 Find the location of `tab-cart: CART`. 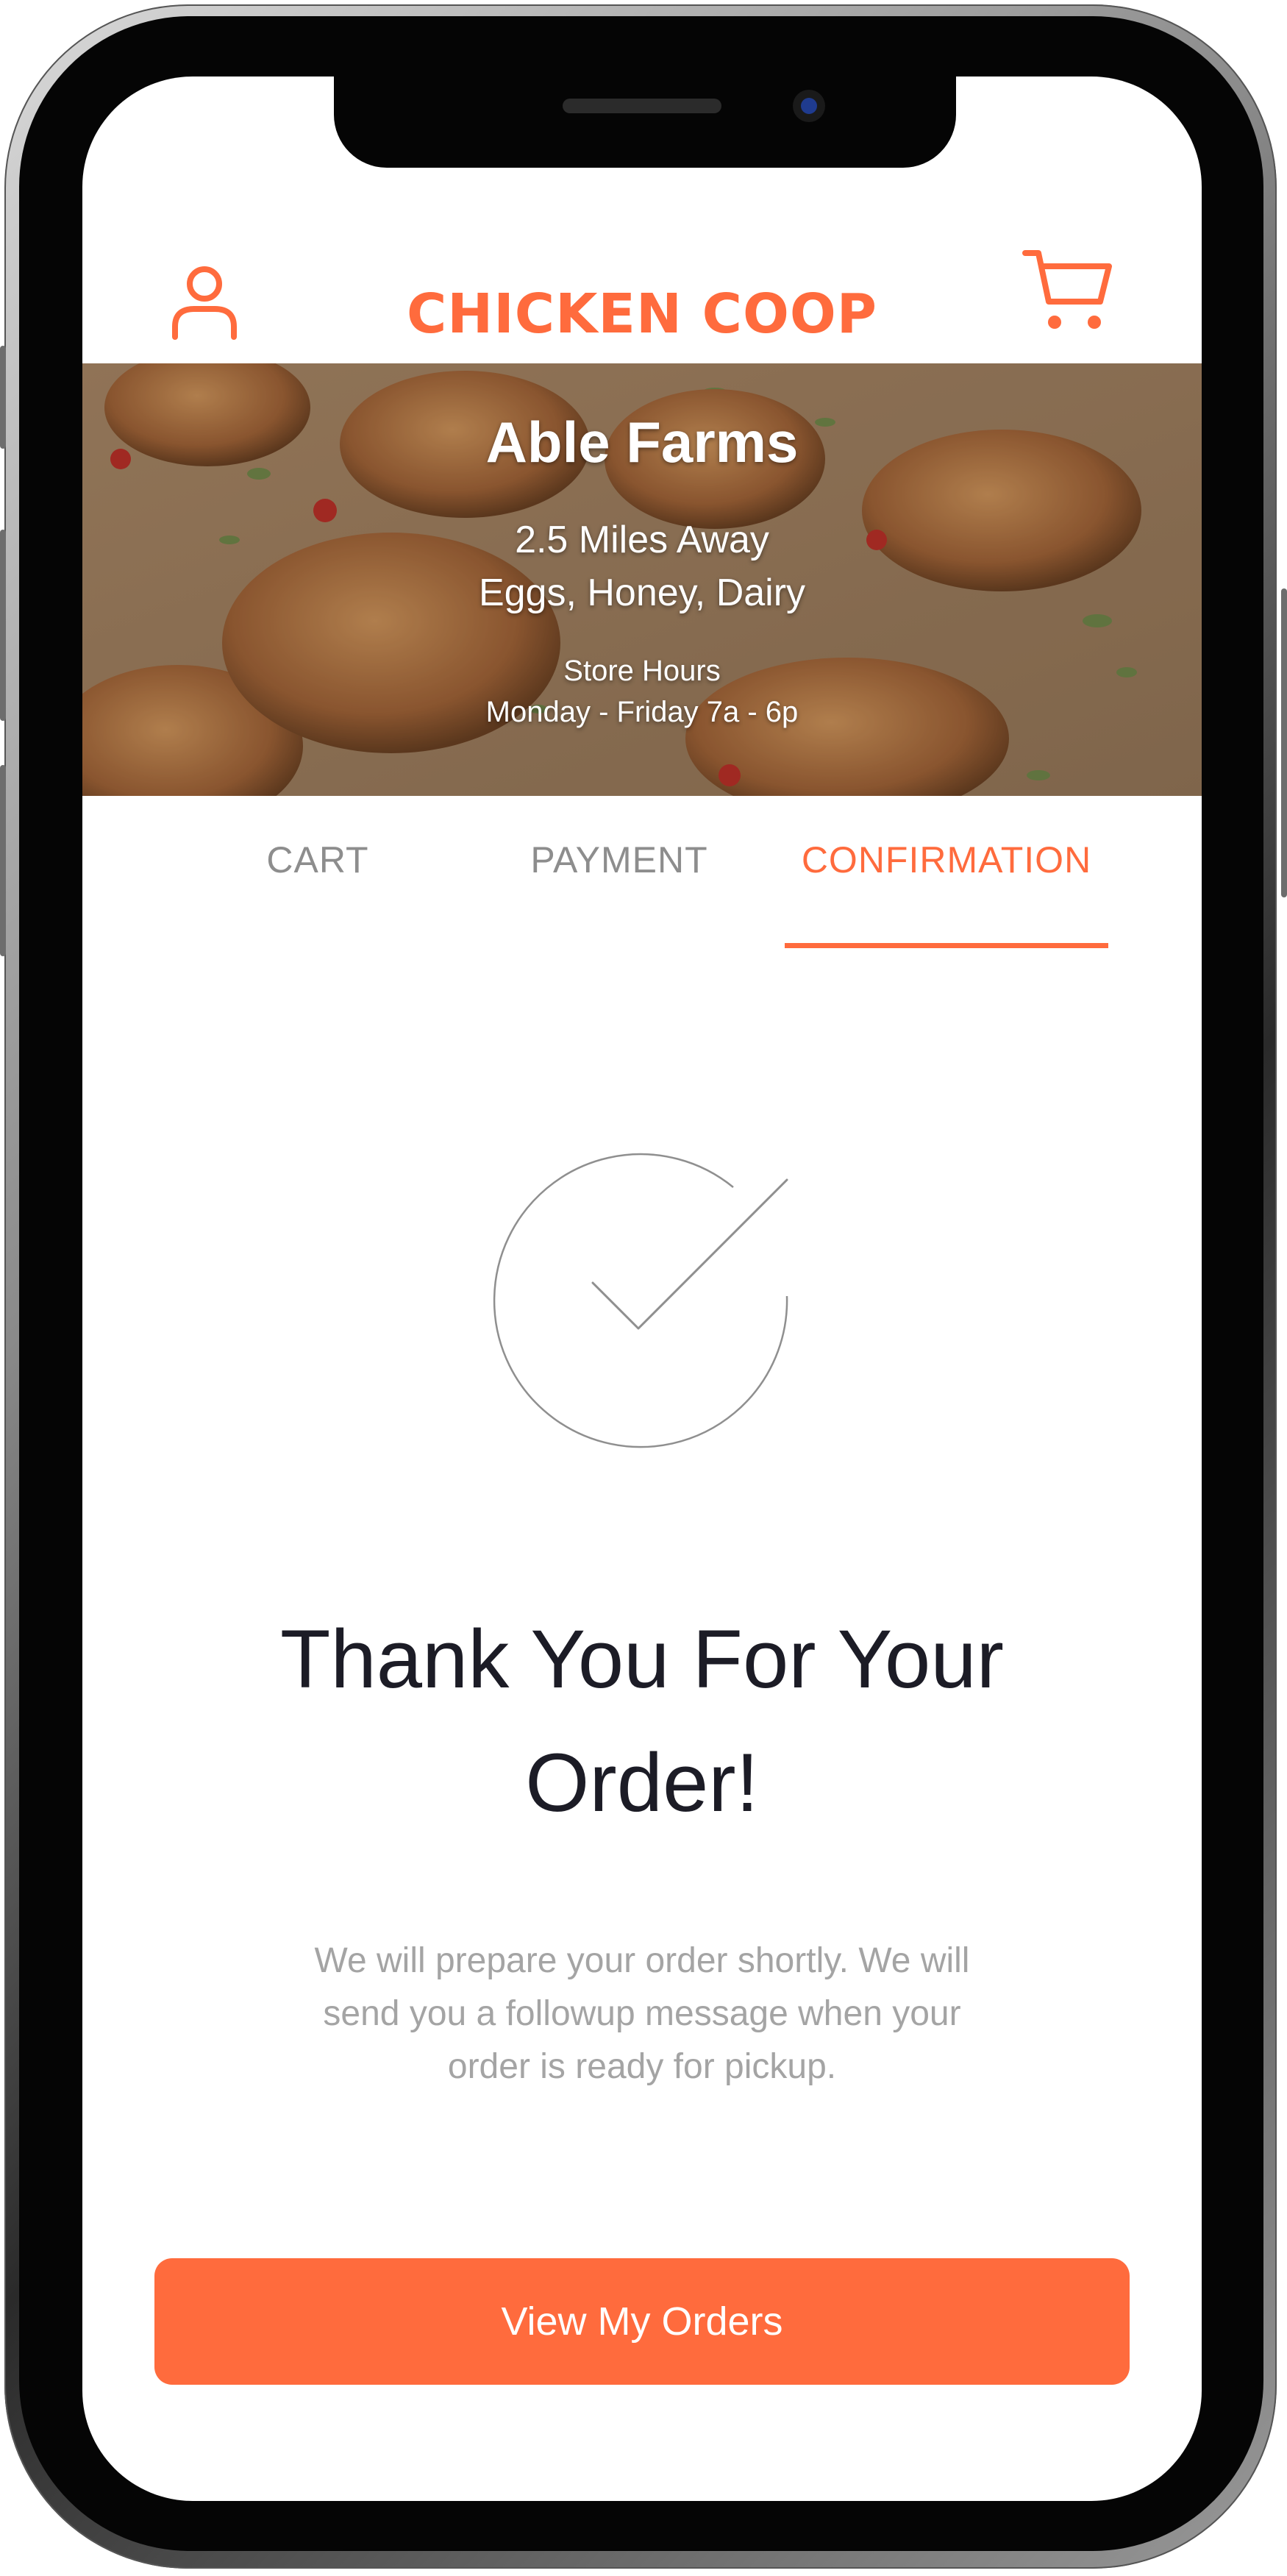

tab-cart: CART is located at coordinates (317, 860).